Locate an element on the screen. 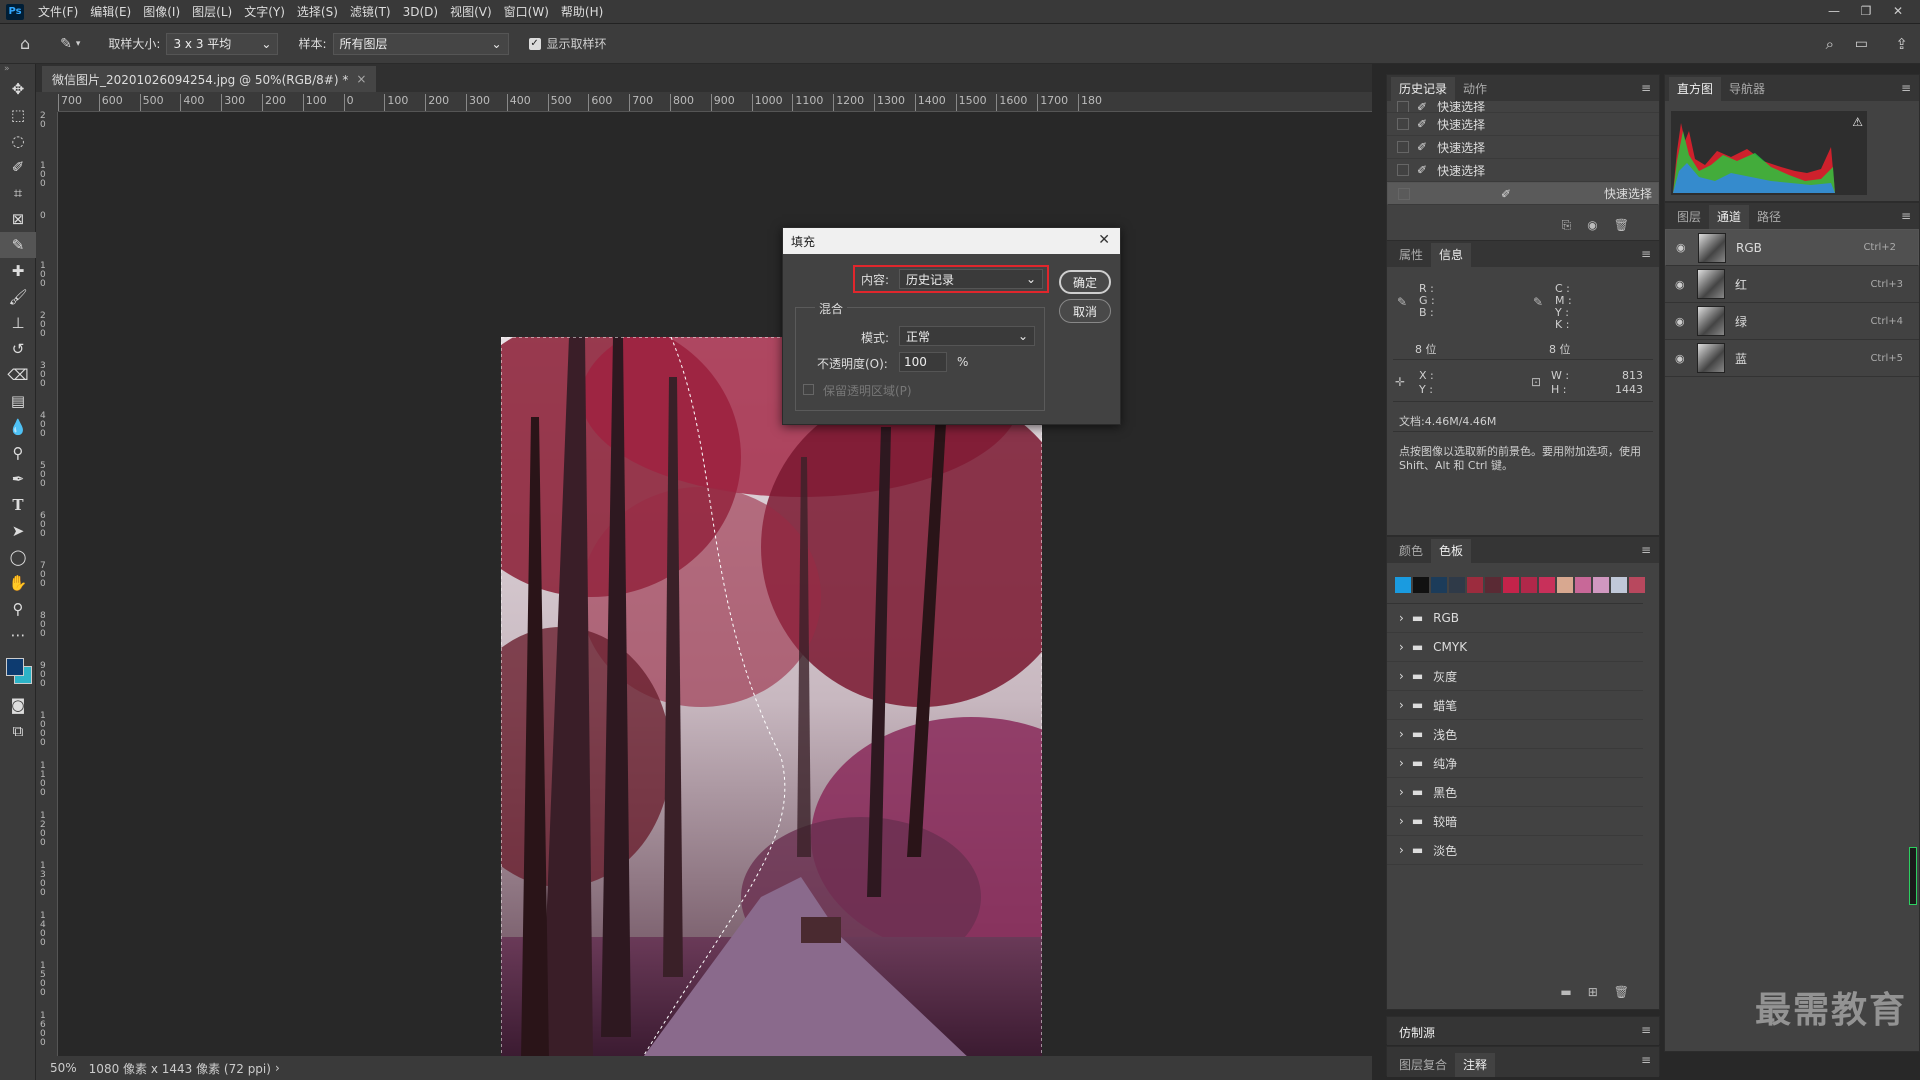 This screenshot has width=1920, height=1080. gradient-tool-icon: ▤ is located at coordinates (18, 401).